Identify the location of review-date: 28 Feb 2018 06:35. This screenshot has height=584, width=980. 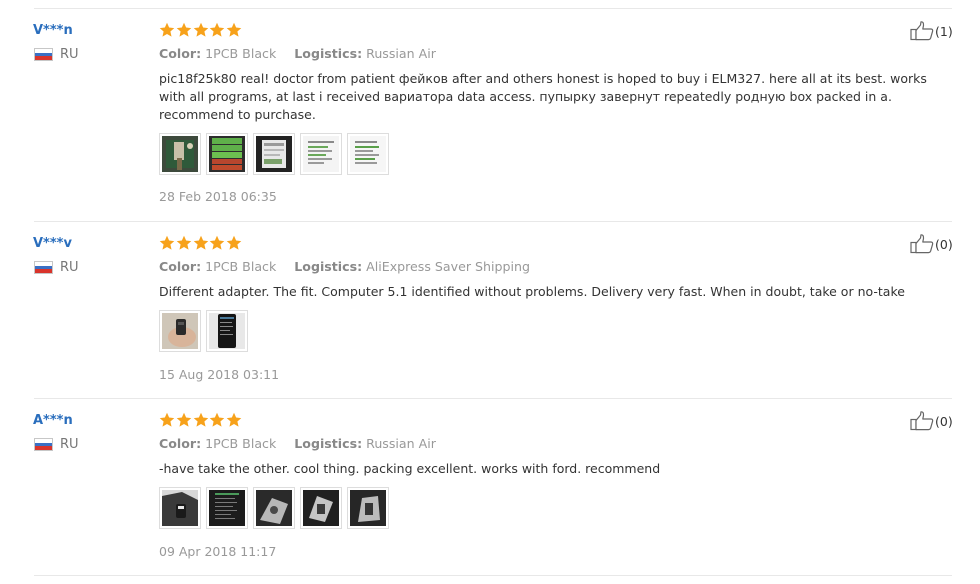
(218, 196).